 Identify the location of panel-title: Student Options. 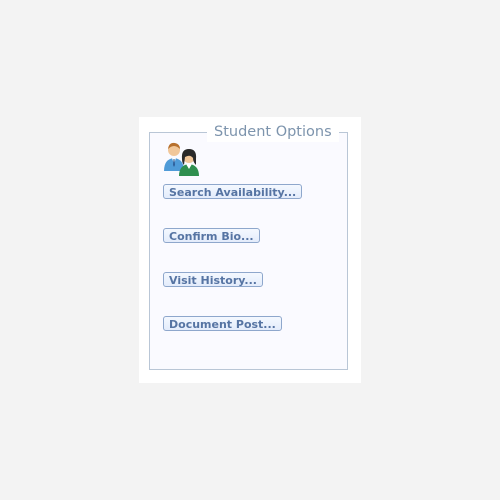
(273, 132).